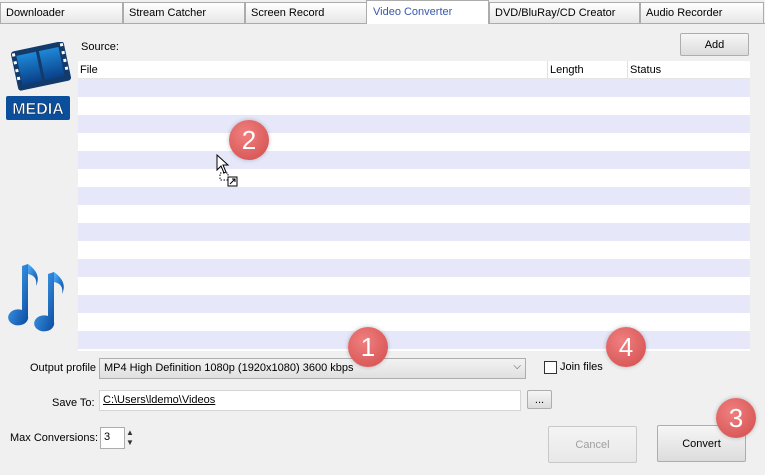 The width and height of the screenshot is (765, 475). Describe the element at coordinates (517, 366) in the screenshot. I see `chevron-down-icon: ⌵` at that location.